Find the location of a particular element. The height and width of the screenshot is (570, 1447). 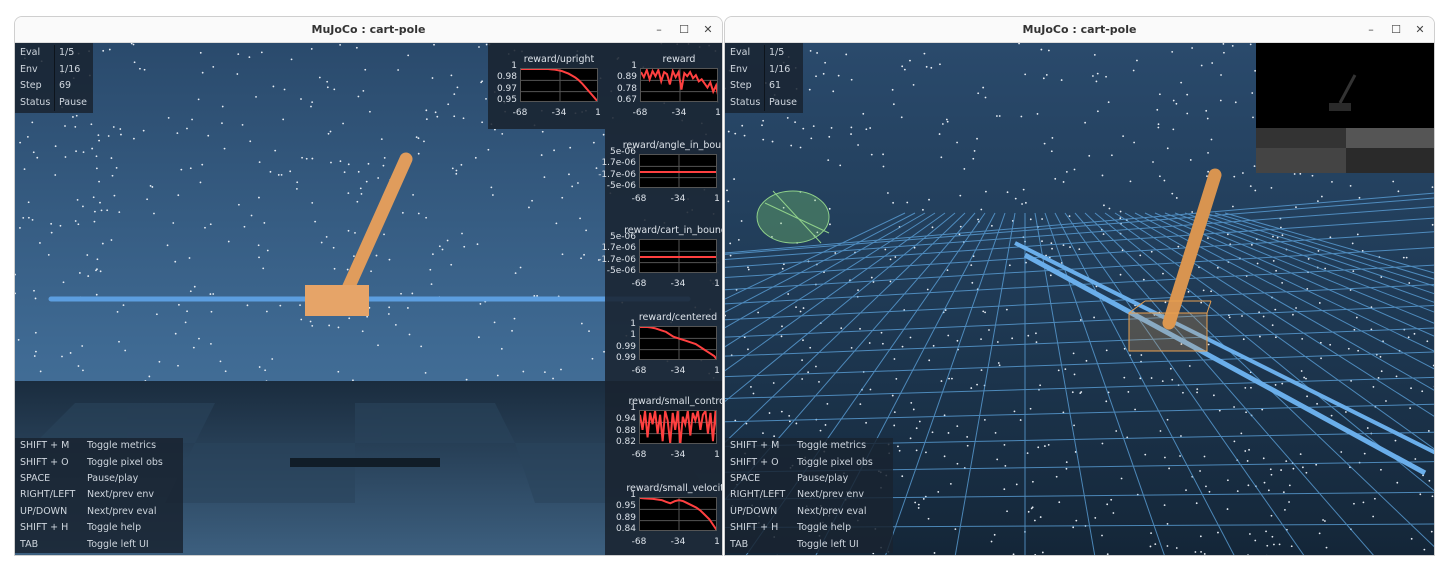

chart-plot-area is located at coordinates (678, 171).